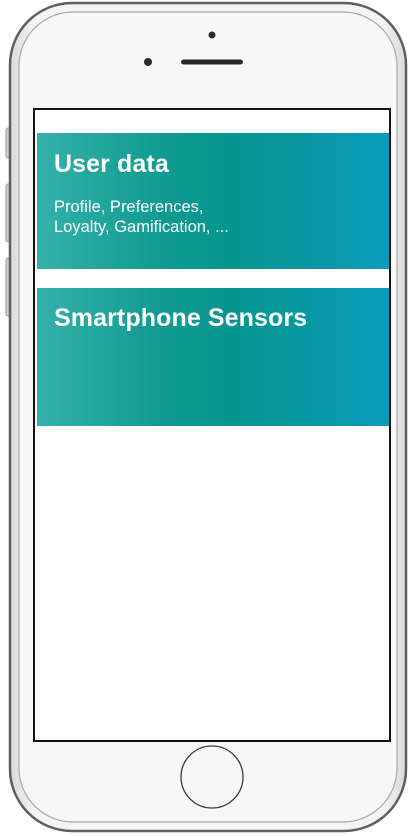 This screenshot has width=411, height=836. What do you see at coordinates (148, 62) in the screenshot?
I see `front-camera-icon` at bounding box center [148, 62].